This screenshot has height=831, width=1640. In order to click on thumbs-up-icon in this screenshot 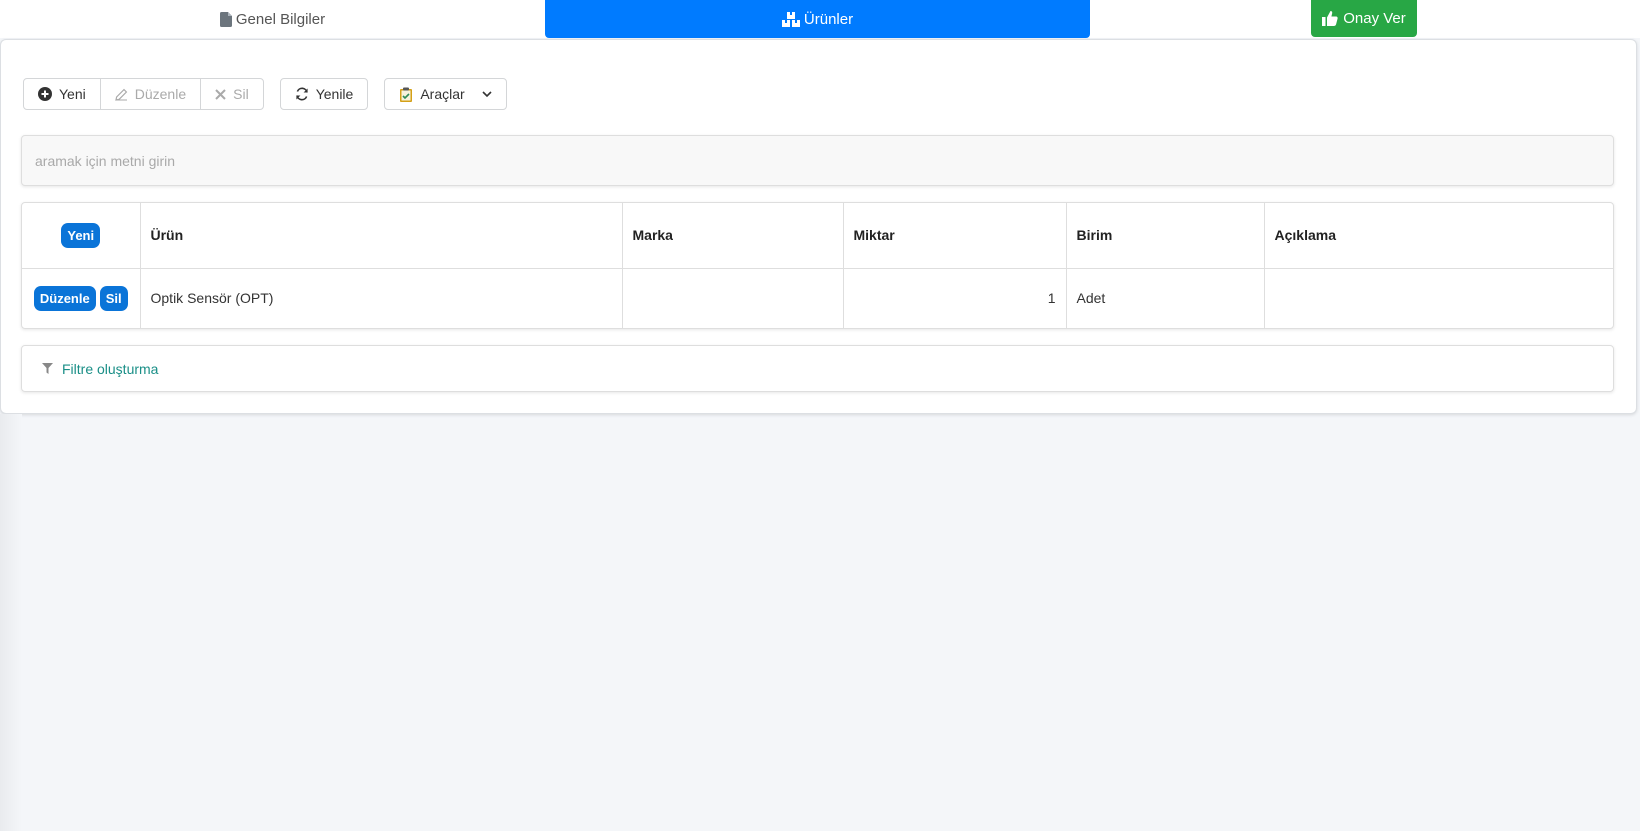, I will do `click(1330, 18)`.